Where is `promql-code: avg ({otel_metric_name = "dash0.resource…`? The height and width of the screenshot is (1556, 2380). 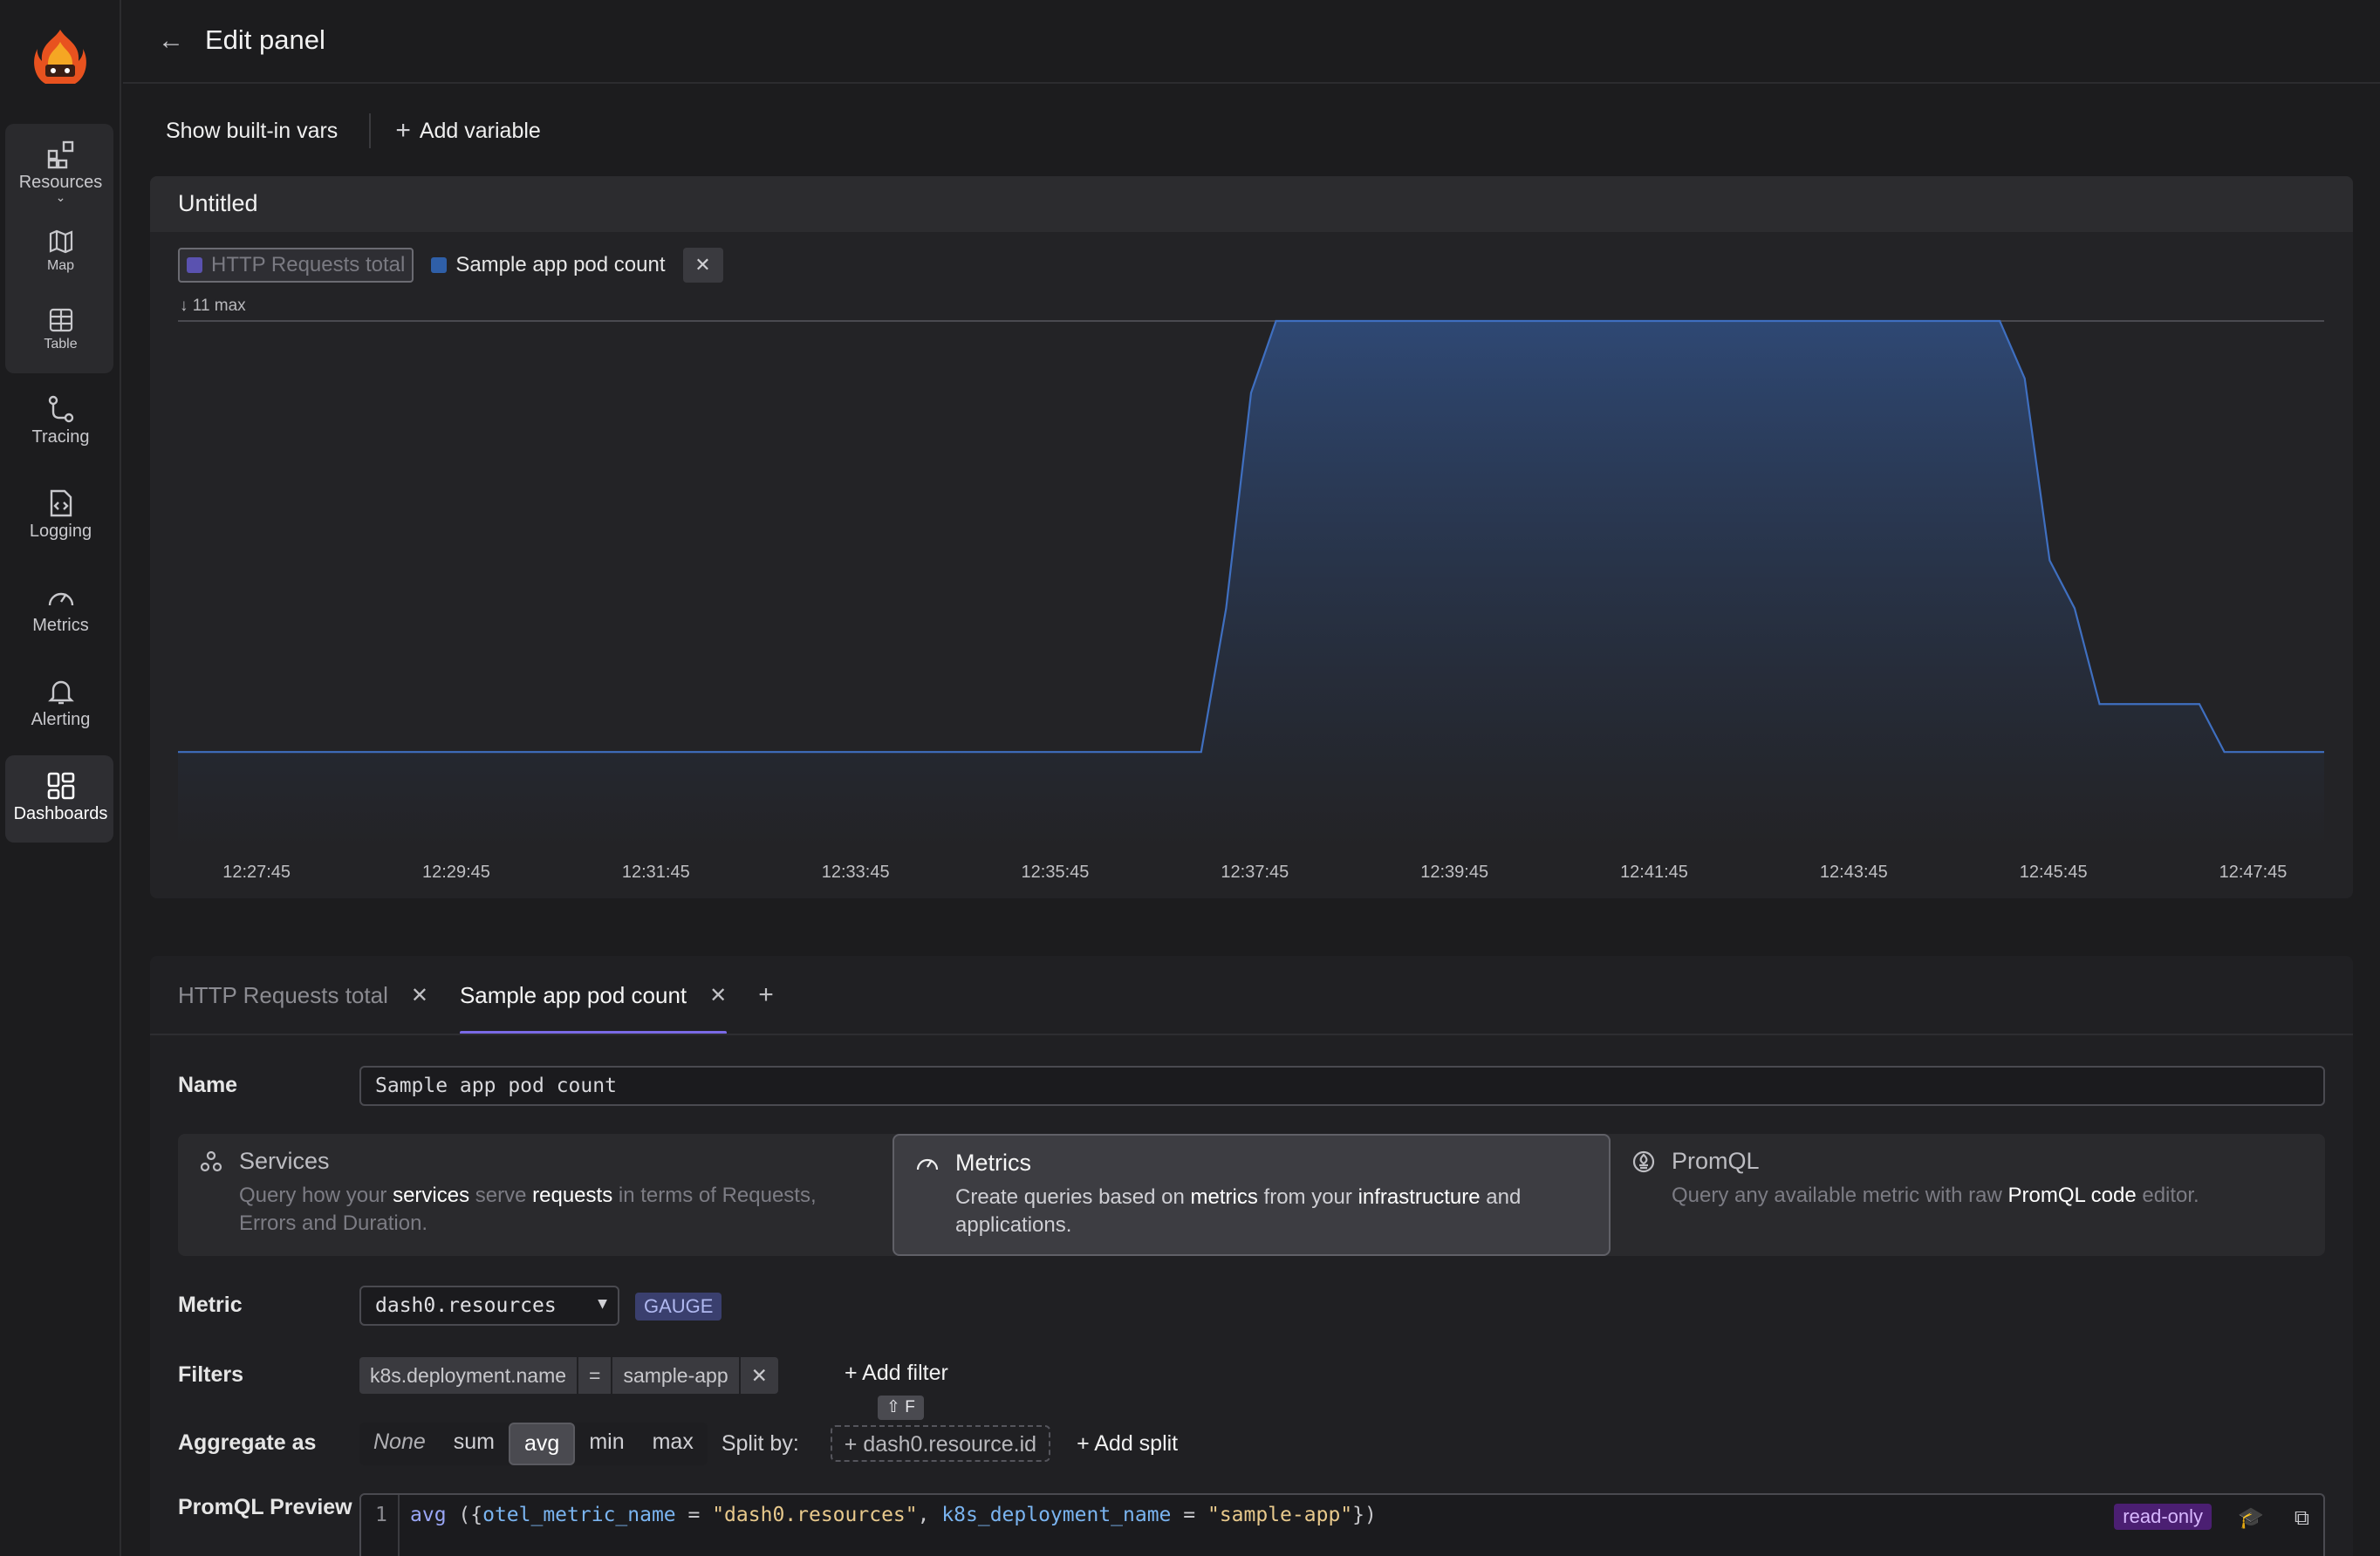 promql-code: avg ({otel_metric_name = "dash0.resource… is located at coordinates (893, 1515).